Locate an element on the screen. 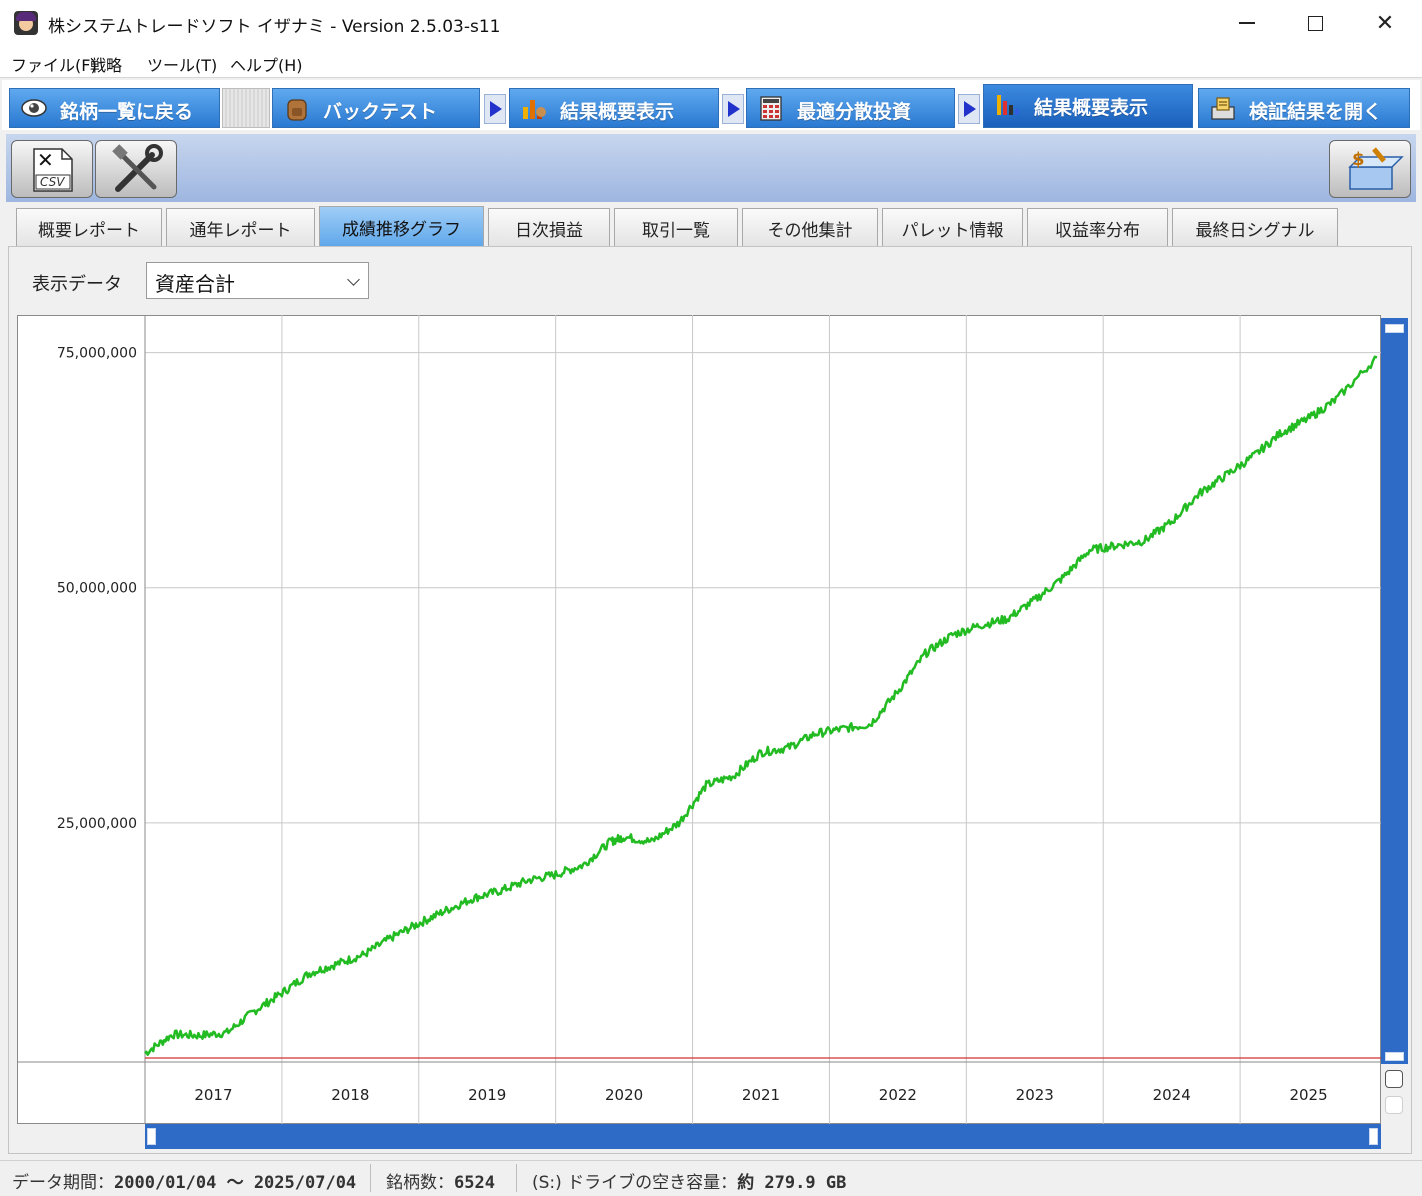 This screenshot has width=1422, height=1196. tab-optimal-diversification: 最適分散投資 is located at coordinates (850, 108).